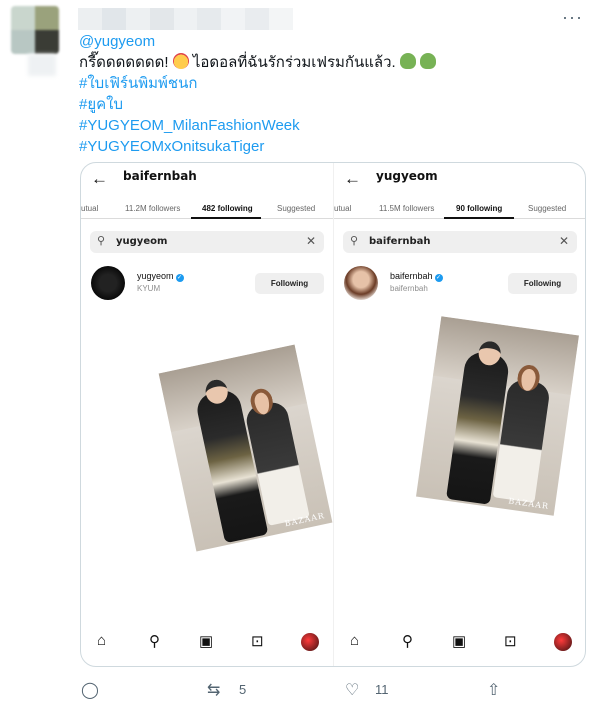 Image resolution: width=597 pixels, height=708 pixels. I want to click on share-icon: ⇧, so click(493, 690).